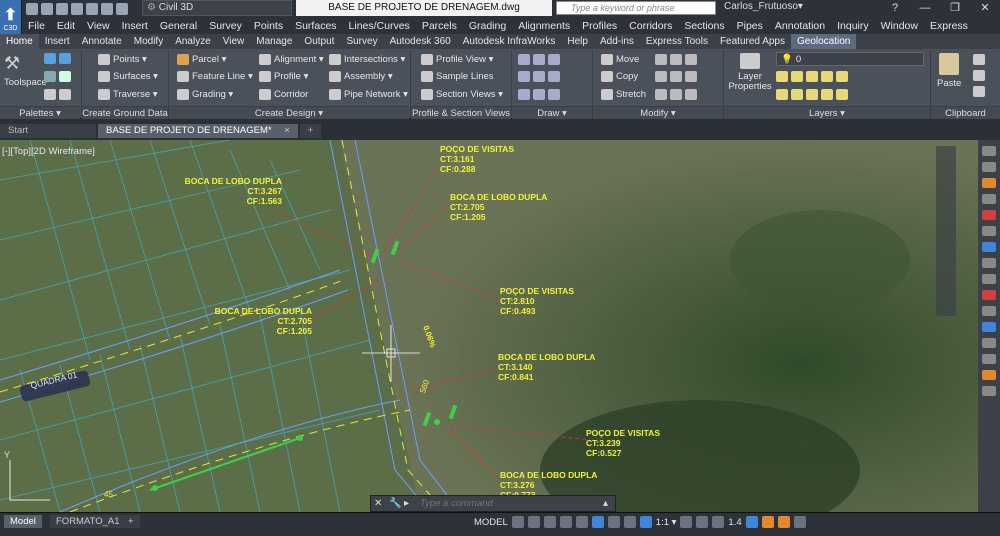 Image resolution: width=1000 pixels, height=536 pixels. Describe the element at coordinates (92, 8) in the screenshot. I see `print-icon` at that location.